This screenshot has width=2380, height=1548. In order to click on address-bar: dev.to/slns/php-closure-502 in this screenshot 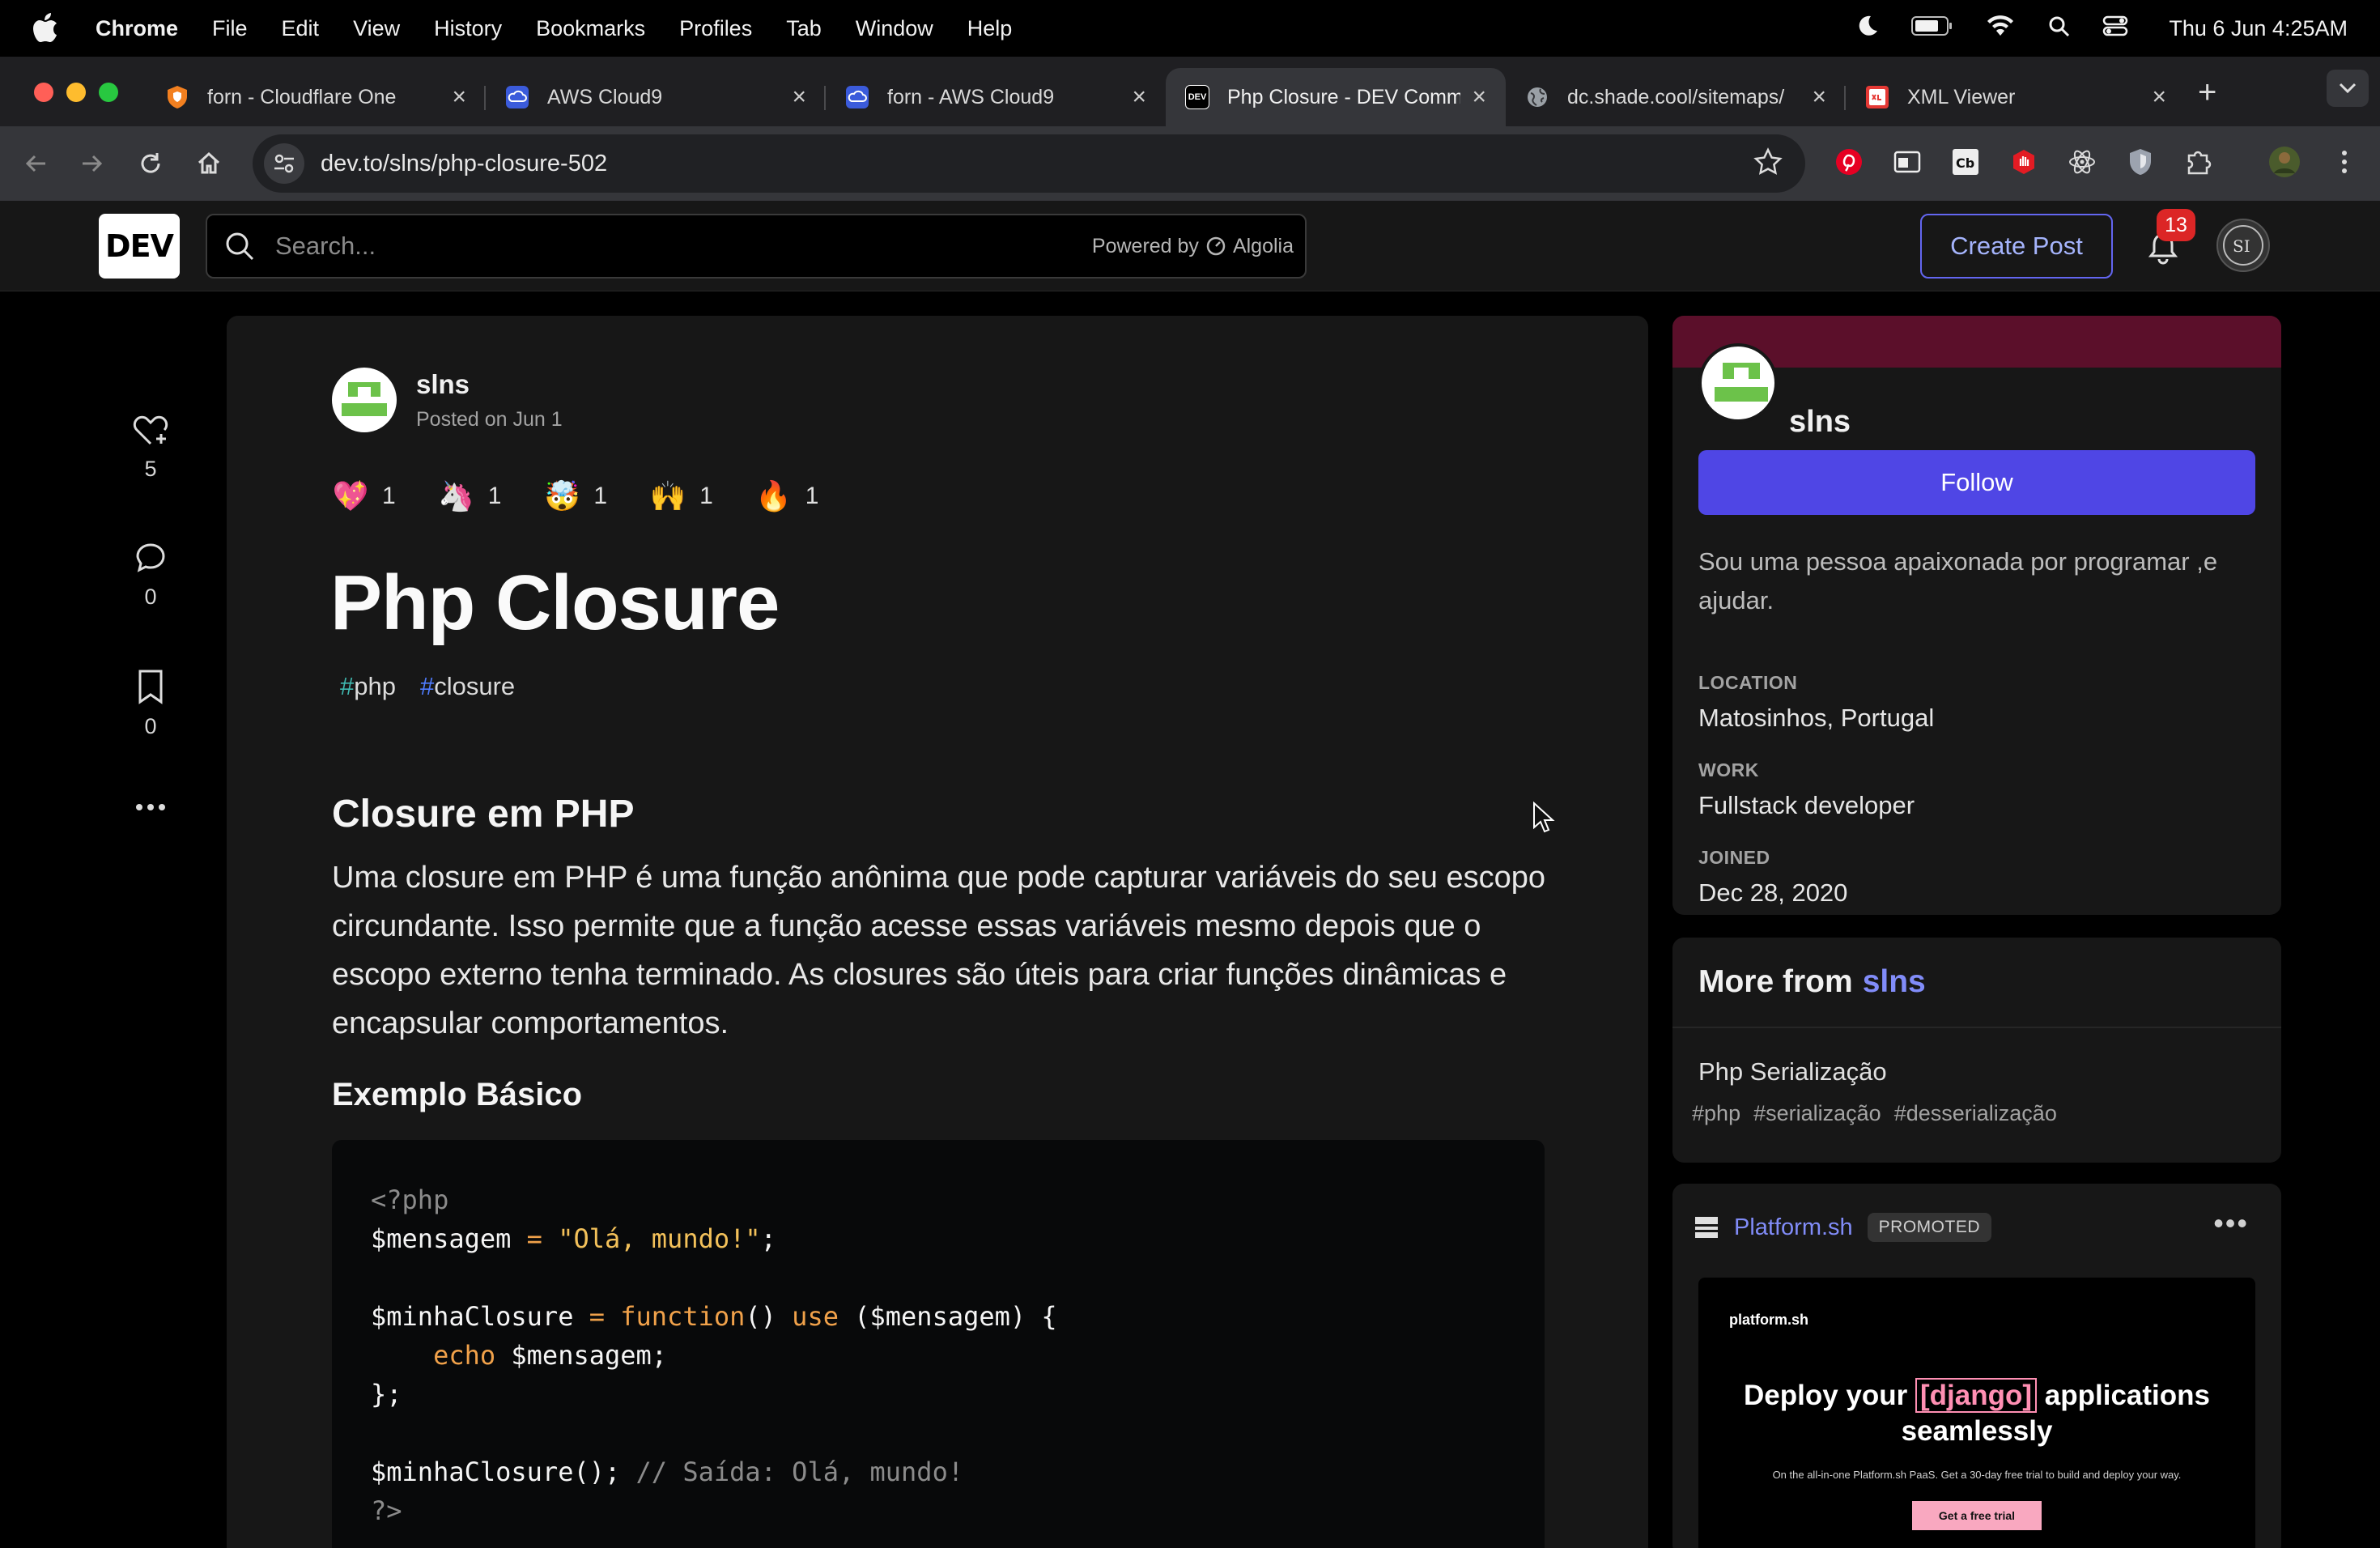, I will do `click(1029, 164)`.